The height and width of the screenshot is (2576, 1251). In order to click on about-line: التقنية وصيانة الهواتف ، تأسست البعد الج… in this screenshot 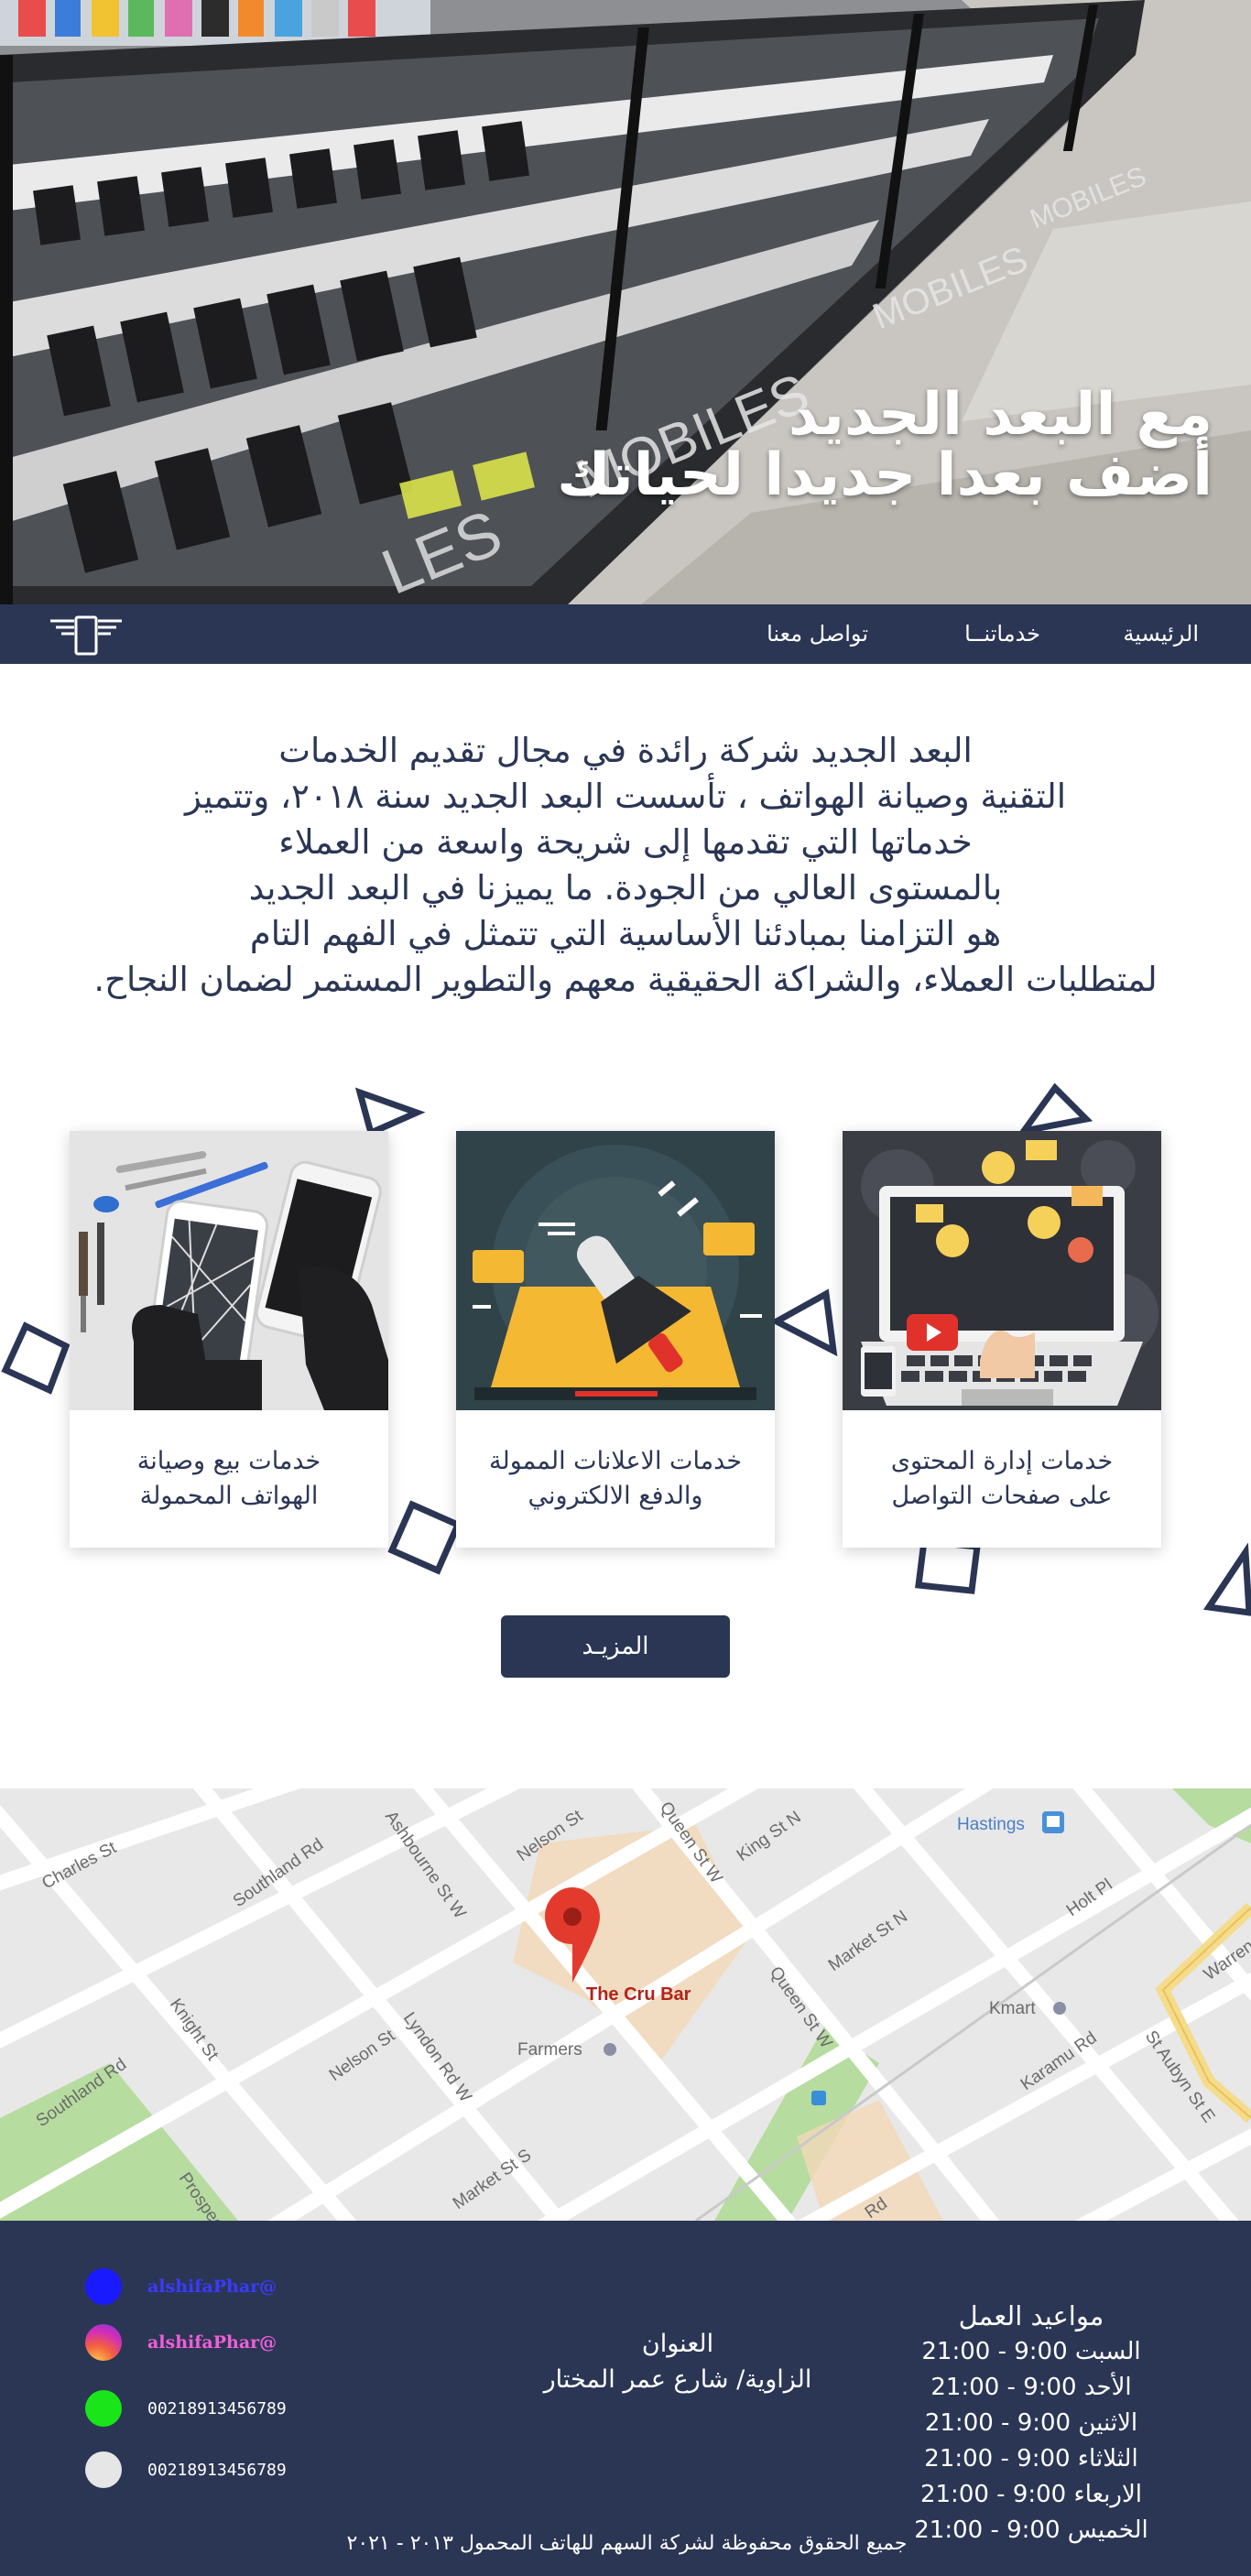, I will do `click(625, 796)`.